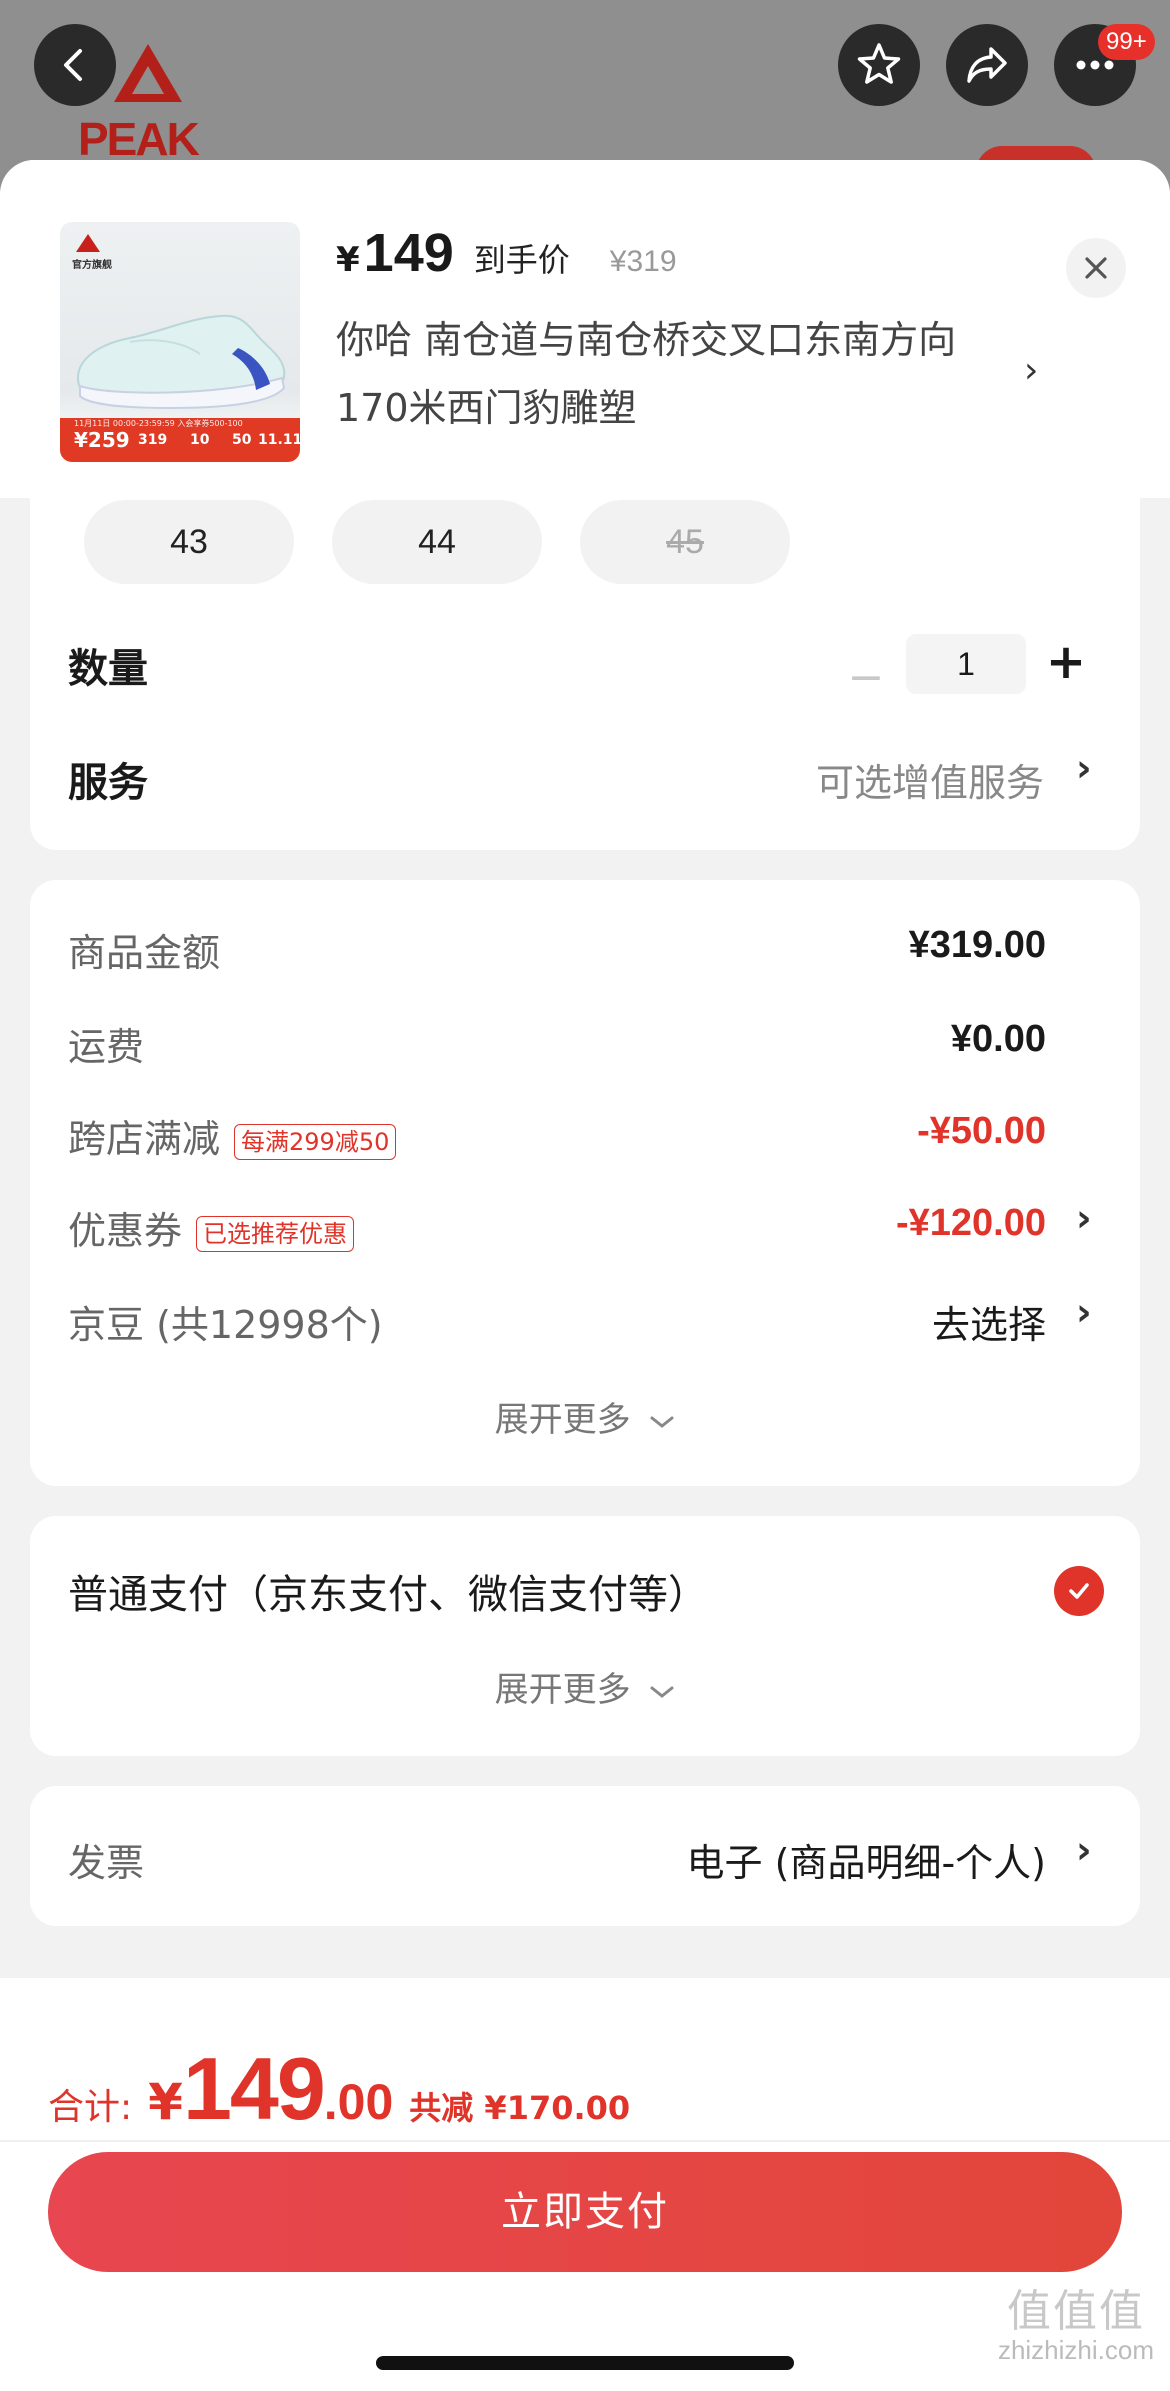 Image resolution: width=1170 pixels, height=2391 pixels. What do you see at coordinates (1084, 768) in the screenshot?
I see `service-chevron-icon: ›` at bounding box center [1084, 768].